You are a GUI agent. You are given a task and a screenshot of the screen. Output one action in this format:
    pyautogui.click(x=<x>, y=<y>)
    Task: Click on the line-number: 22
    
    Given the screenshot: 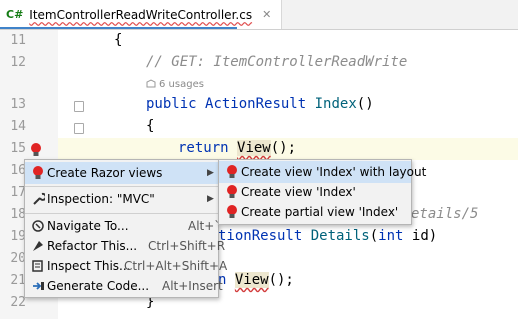 What is the action you would take?
    pyautogui.click(x=18, y=302)
    